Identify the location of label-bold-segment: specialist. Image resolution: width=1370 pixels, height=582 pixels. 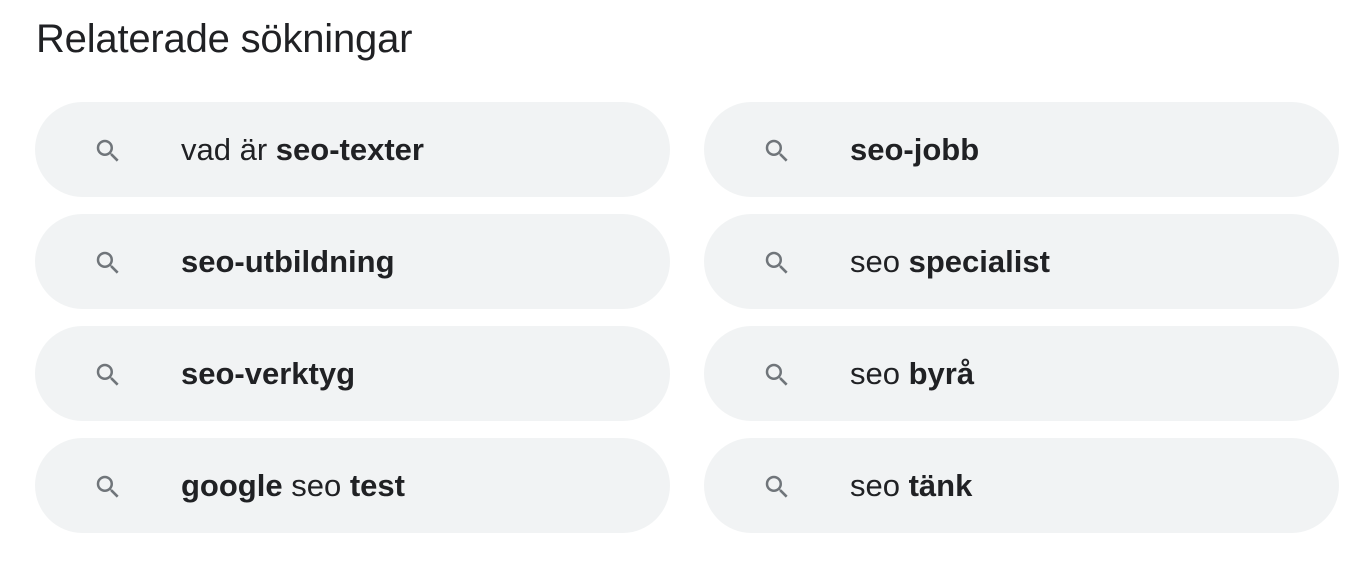
(979, 261).